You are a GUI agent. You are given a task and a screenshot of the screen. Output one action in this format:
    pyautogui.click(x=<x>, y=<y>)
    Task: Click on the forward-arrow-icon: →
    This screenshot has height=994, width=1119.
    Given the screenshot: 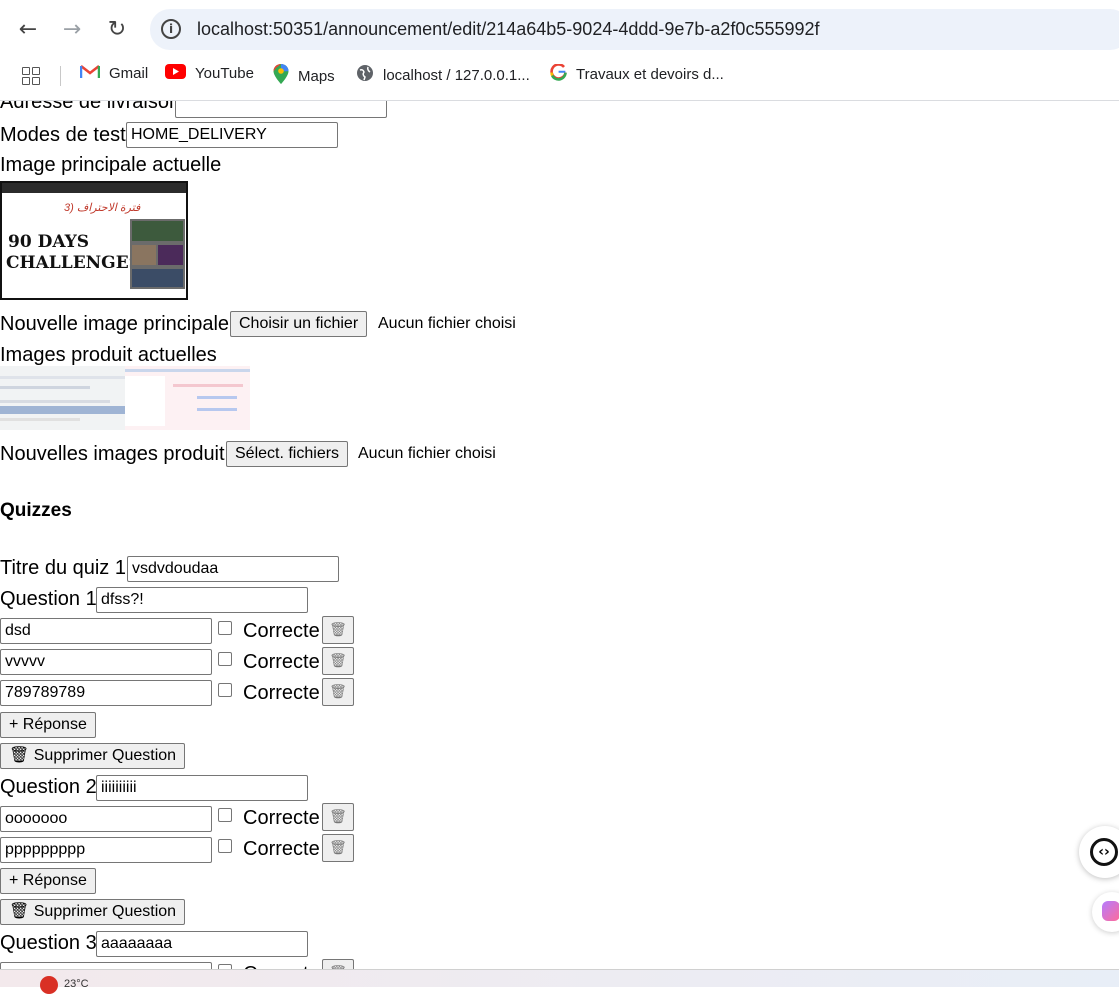 What is the action you would take?
    pyautogui.click(x=72, y=29)
    